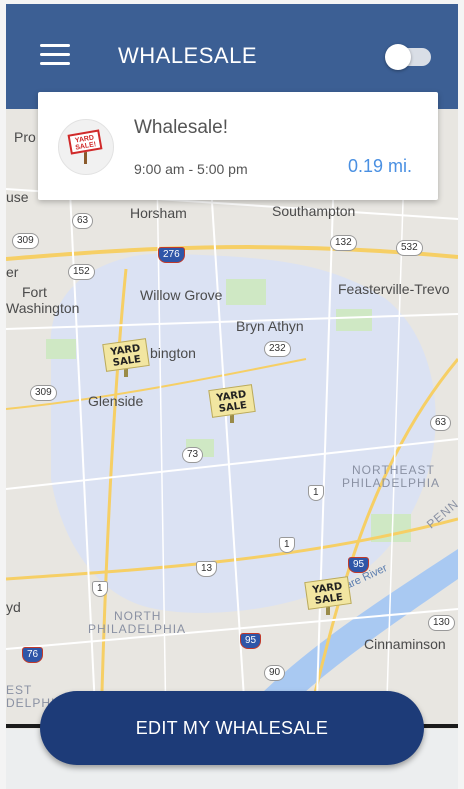 This screenshot has height=789, width=464. I want to click on route-shield: 90, so click(275, 673).